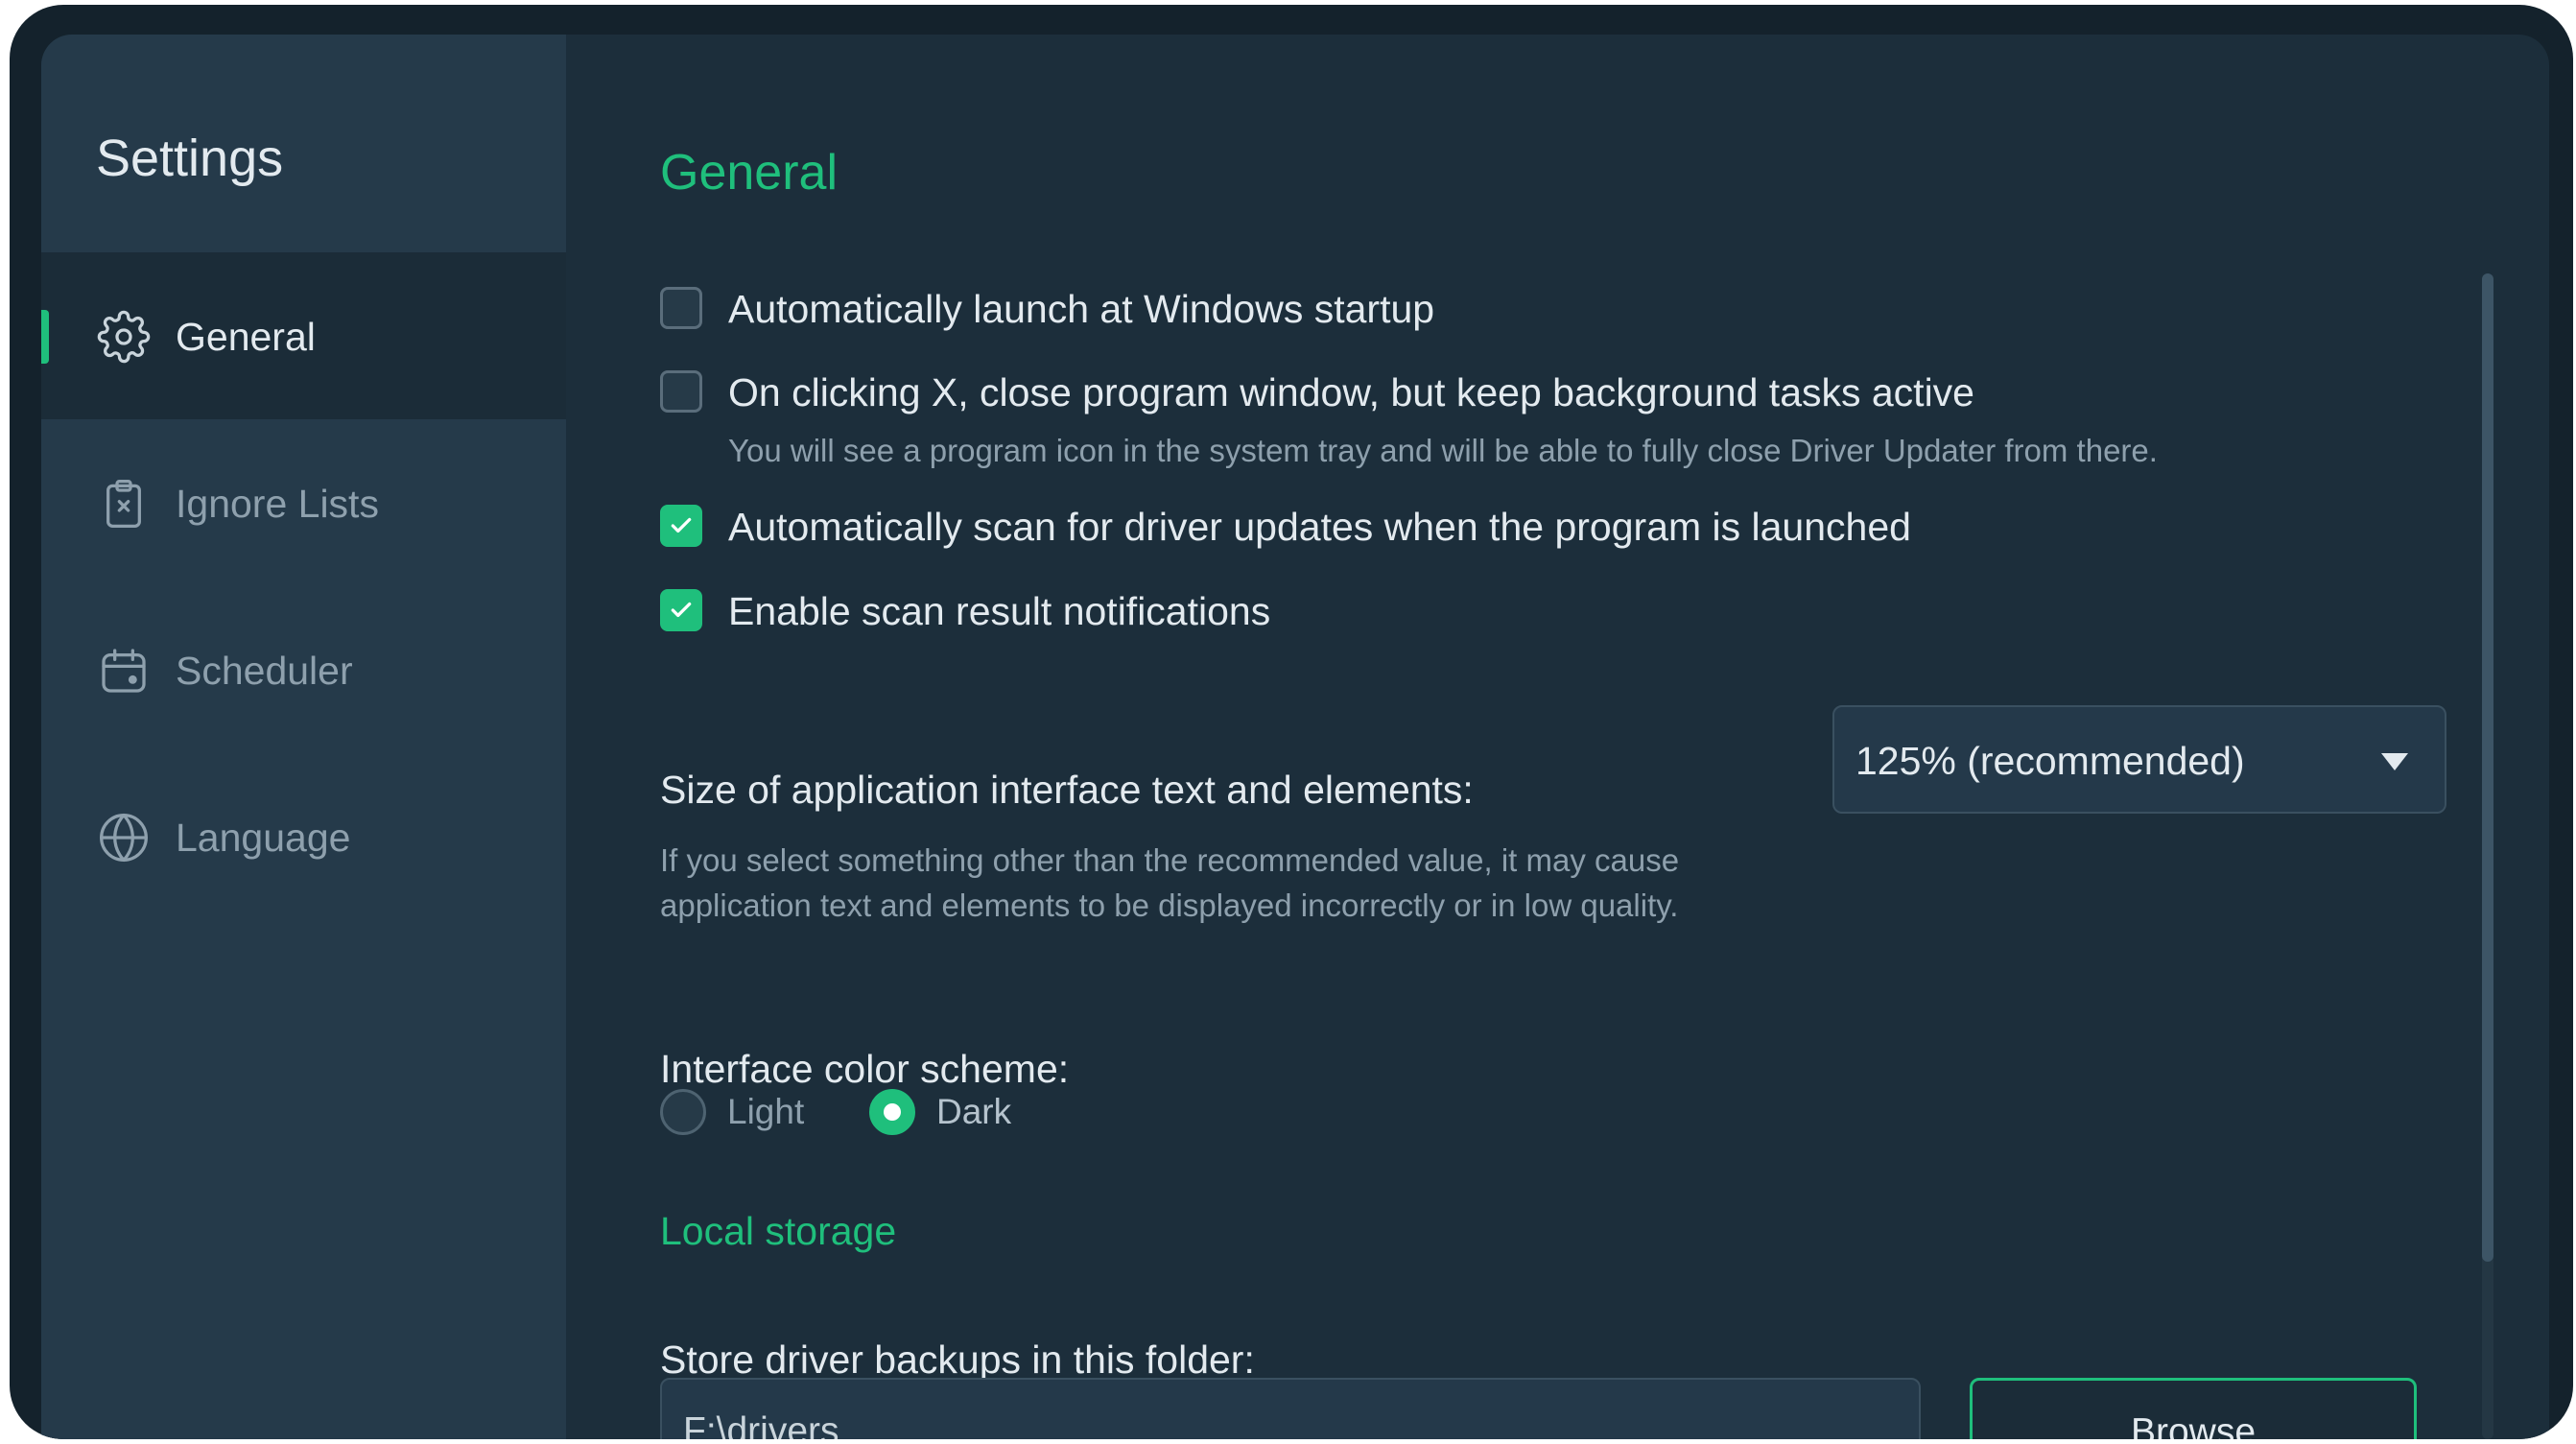  I want to click on sidebar-item-label: Language, so click(263, 838).